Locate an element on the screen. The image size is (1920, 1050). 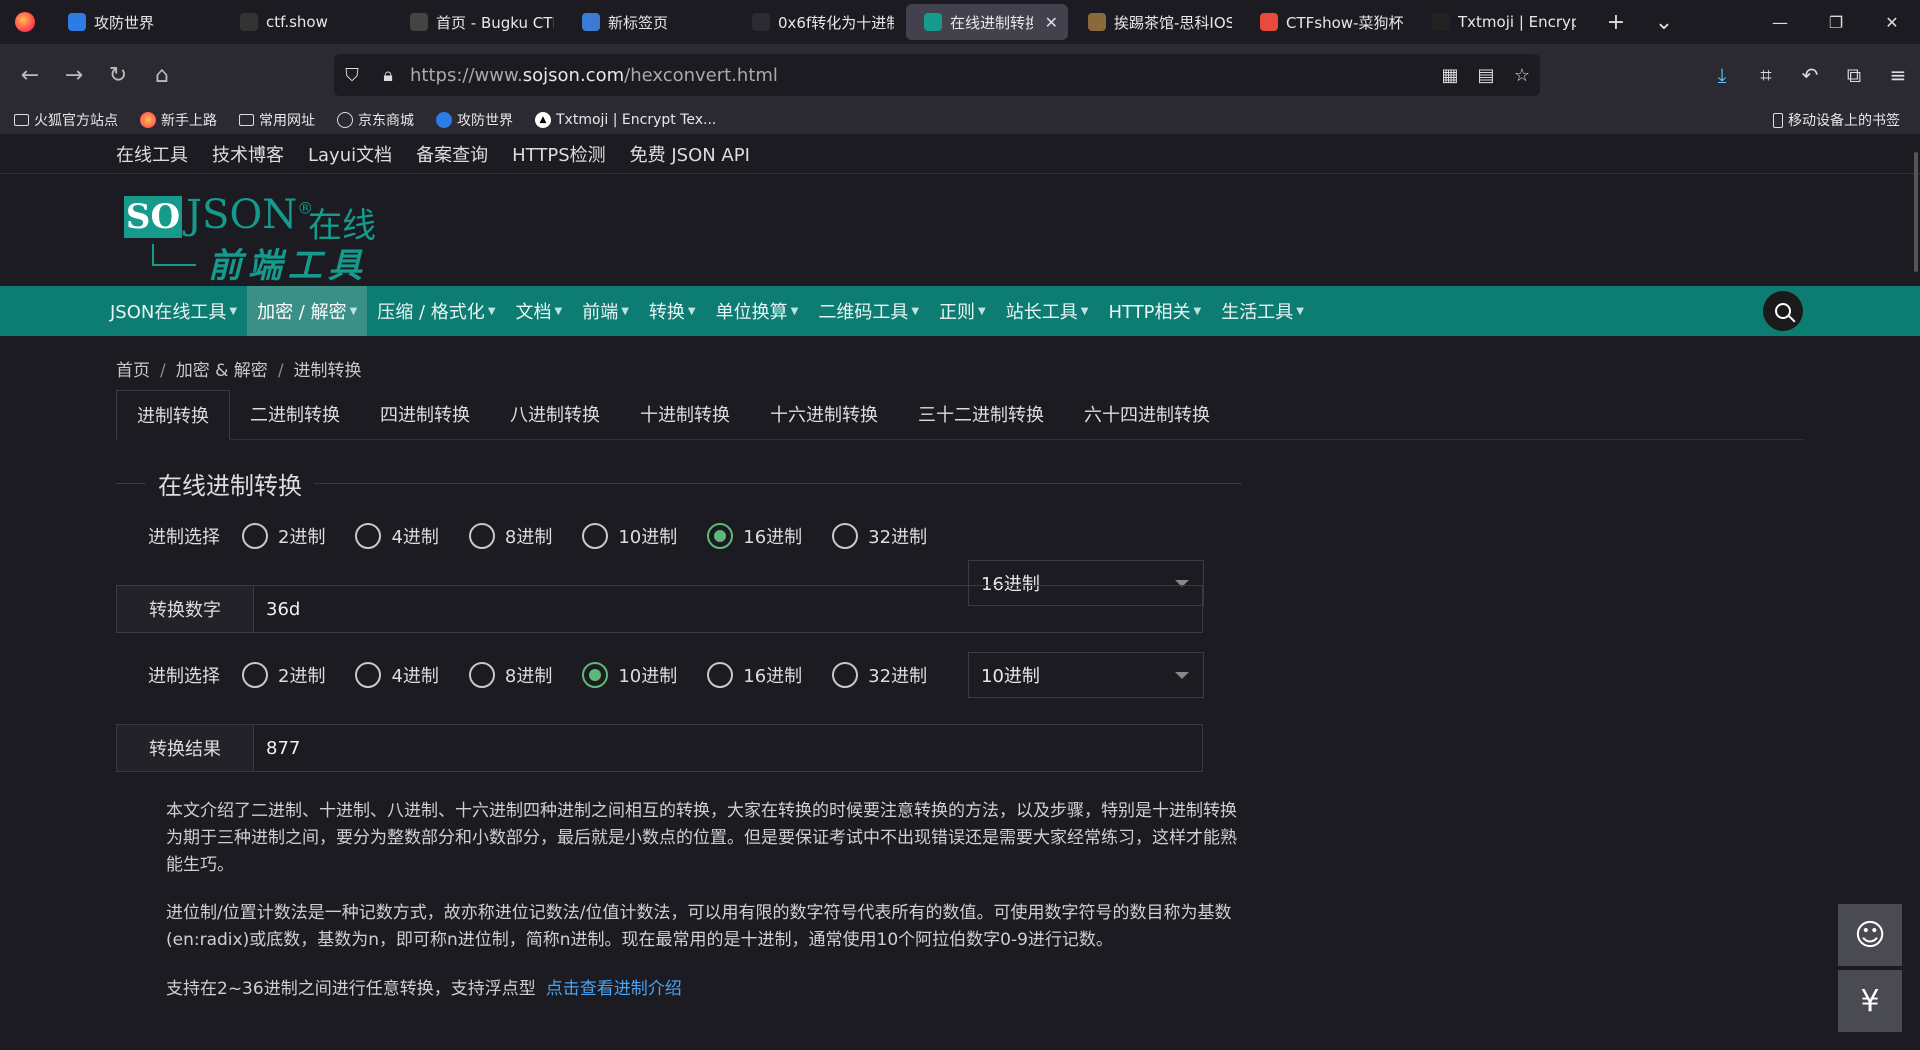
home-button: ⌂ is located at coordinates (162, 75).